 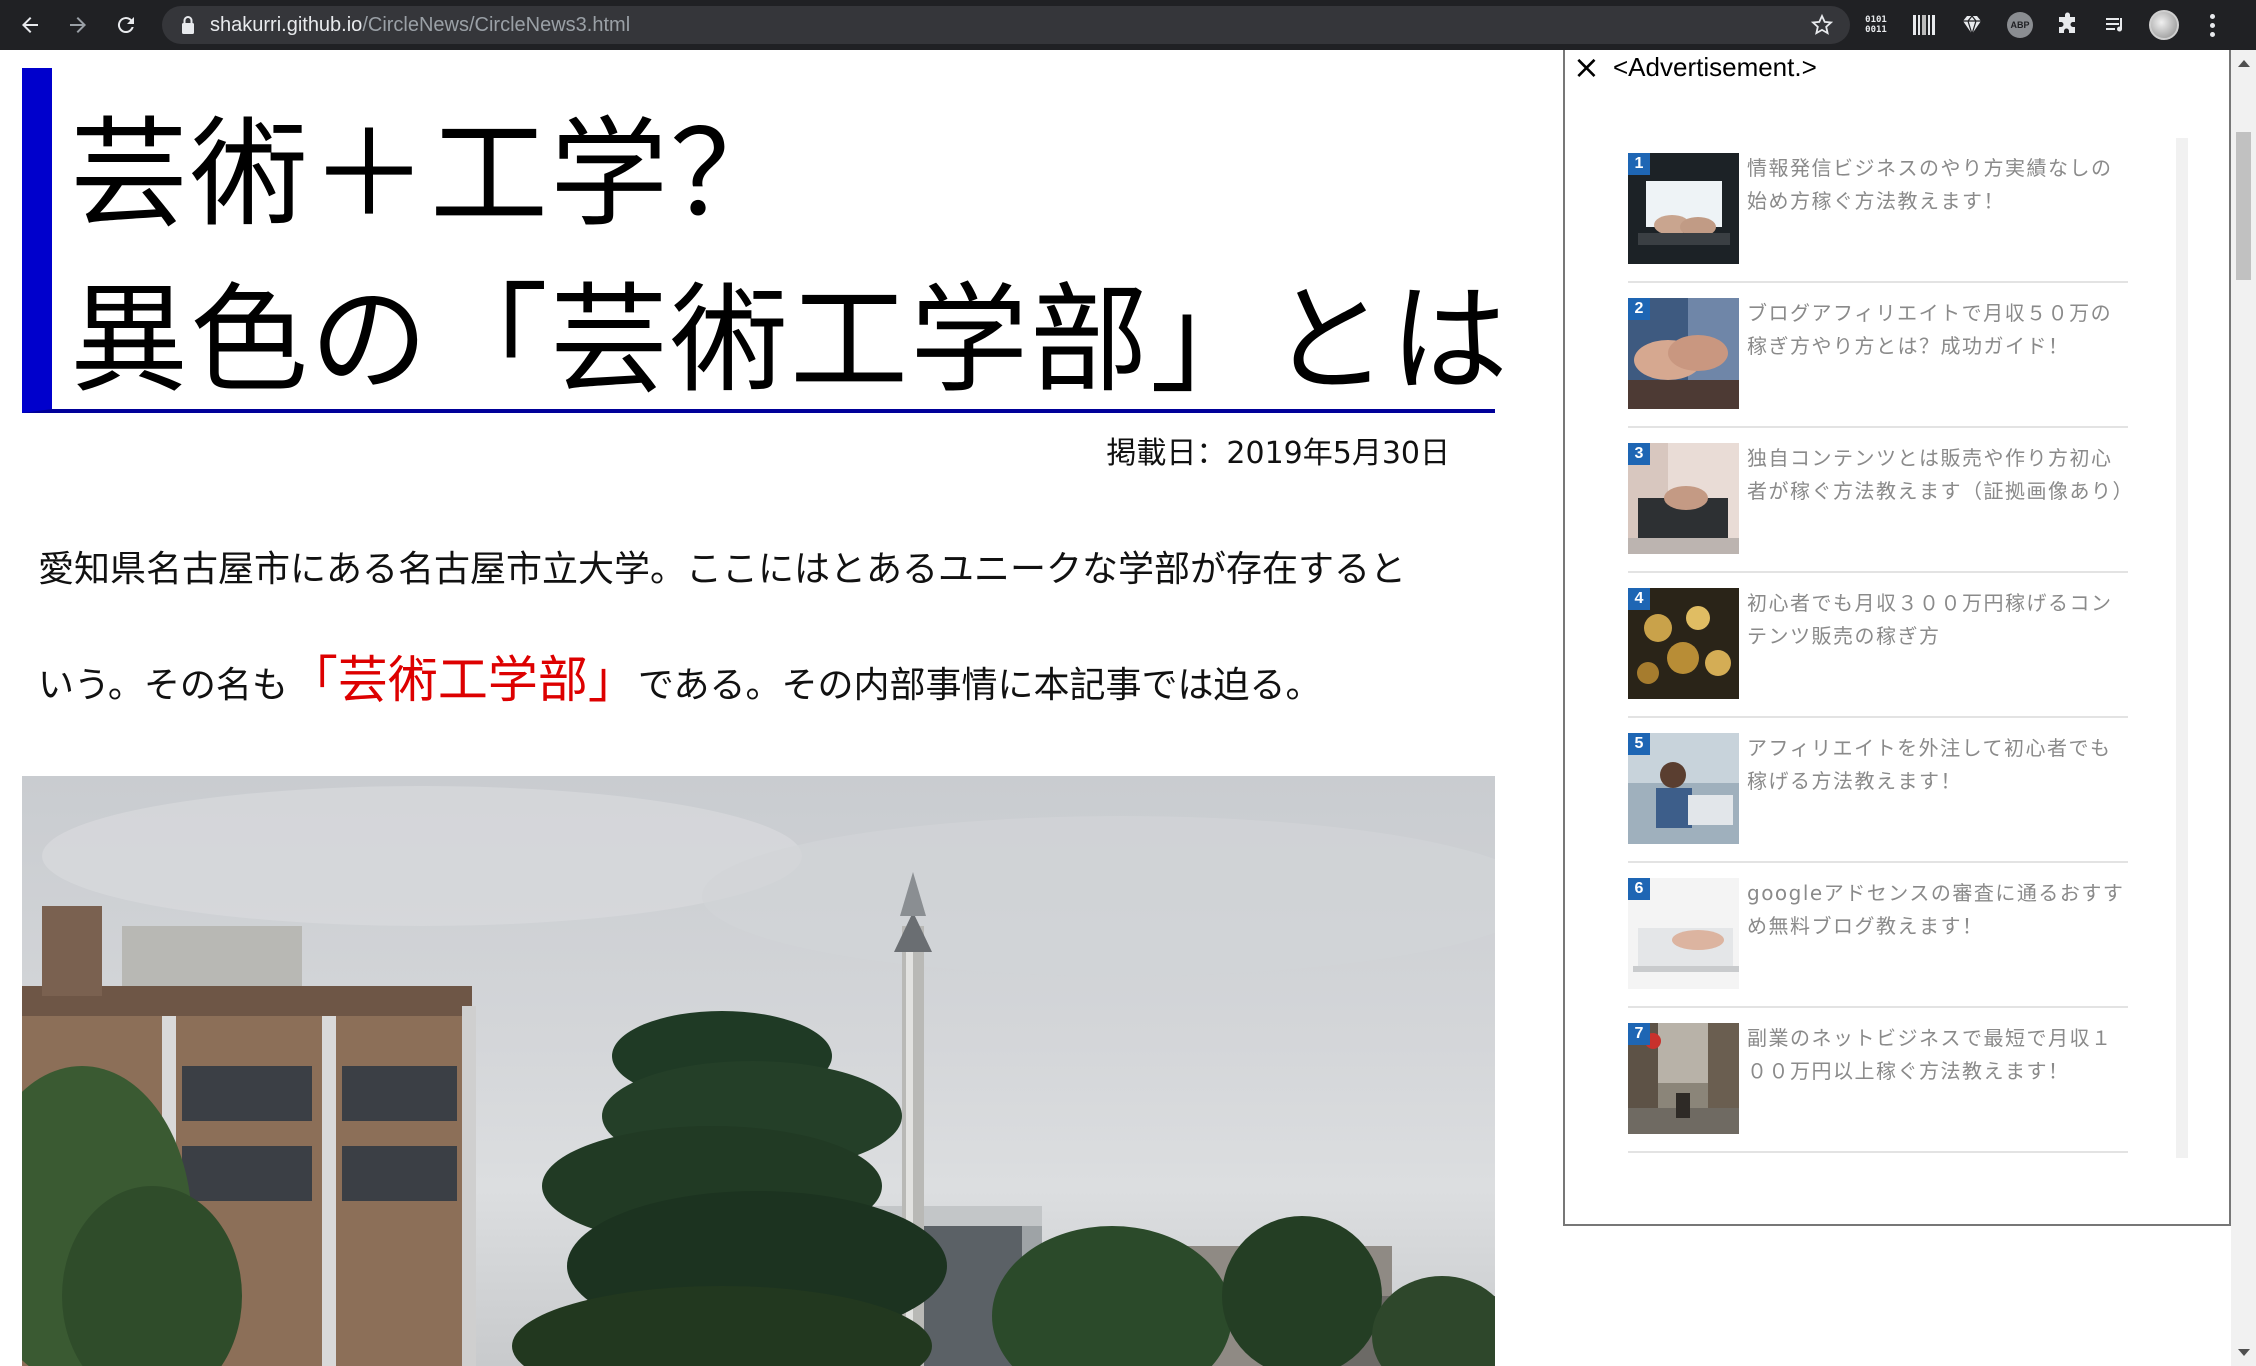 I want to click on binary-extension-icon: 0101 0011, so click(x=1876, y=25).